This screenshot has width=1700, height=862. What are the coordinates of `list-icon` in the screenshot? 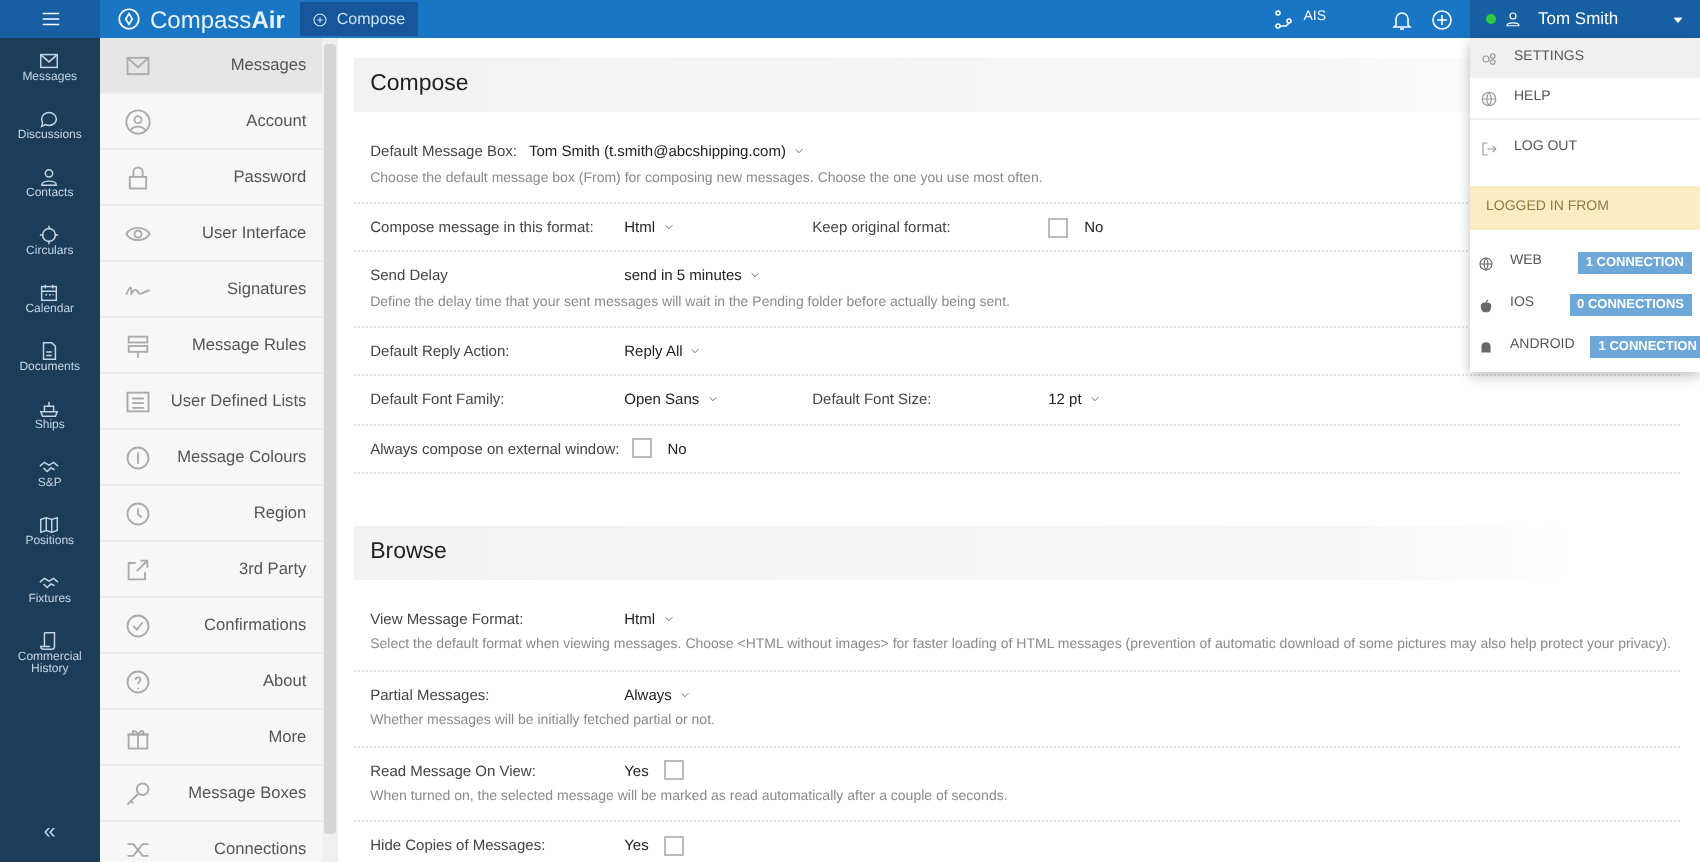 It's located at (137, 401).